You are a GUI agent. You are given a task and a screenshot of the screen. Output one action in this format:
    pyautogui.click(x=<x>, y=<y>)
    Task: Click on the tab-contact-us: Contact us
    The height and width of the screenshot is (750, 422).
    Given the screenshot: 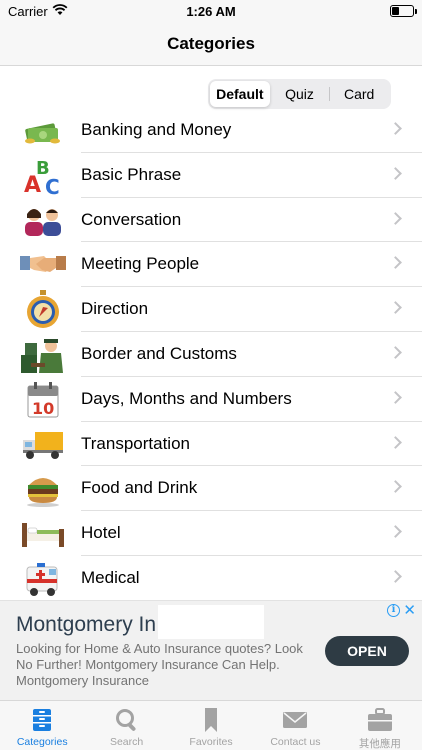 What is the action you would take?
    pyautogui.click(x=295, y=725)
    